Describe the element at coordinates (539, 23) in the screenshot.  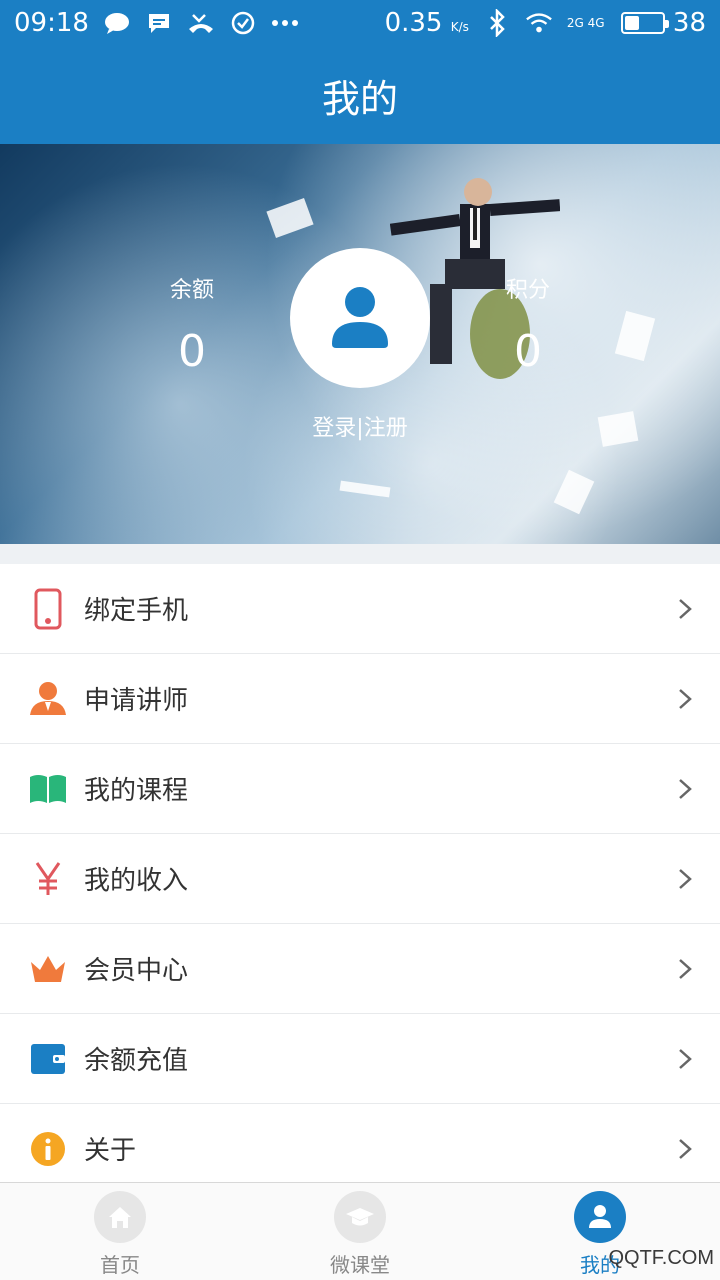
I see `wifi-icon` at that location.